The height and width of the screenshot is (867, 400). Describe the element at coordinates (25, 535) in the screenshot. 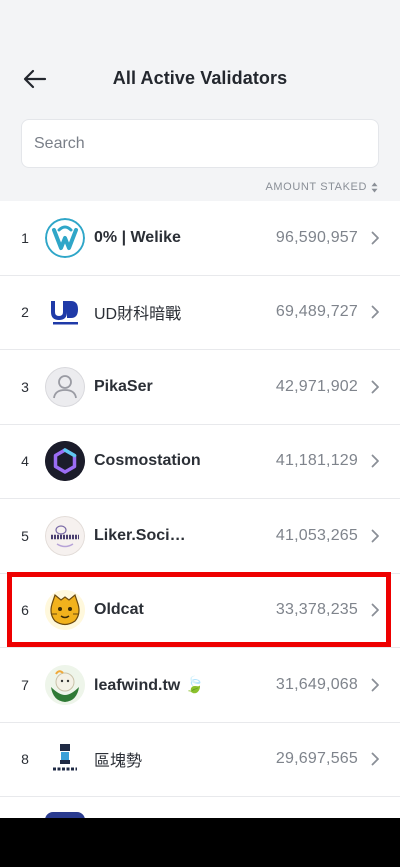

I see `validator-rank: 5` at that location.